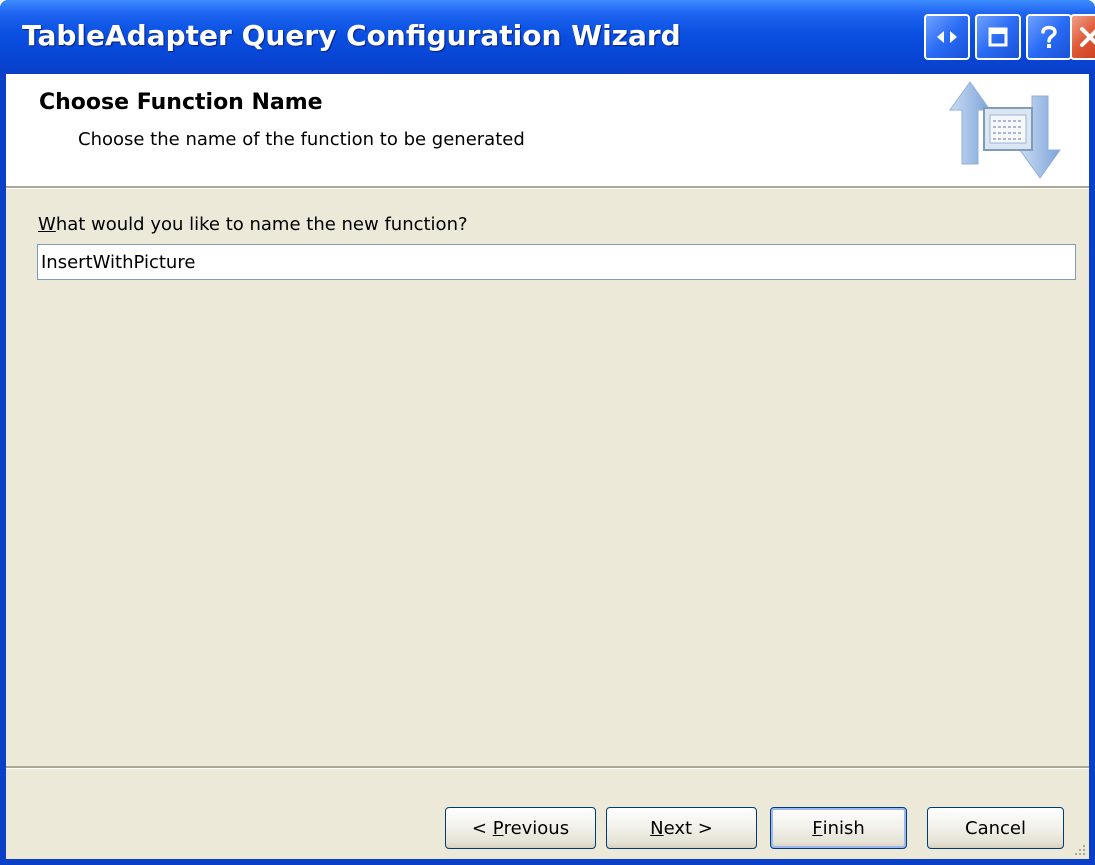 This screenshot has width=1095, height=865. Describe the element at coordinates (181, 102) in the screenshot. I see `page-title: Choose Function Name` at that location.